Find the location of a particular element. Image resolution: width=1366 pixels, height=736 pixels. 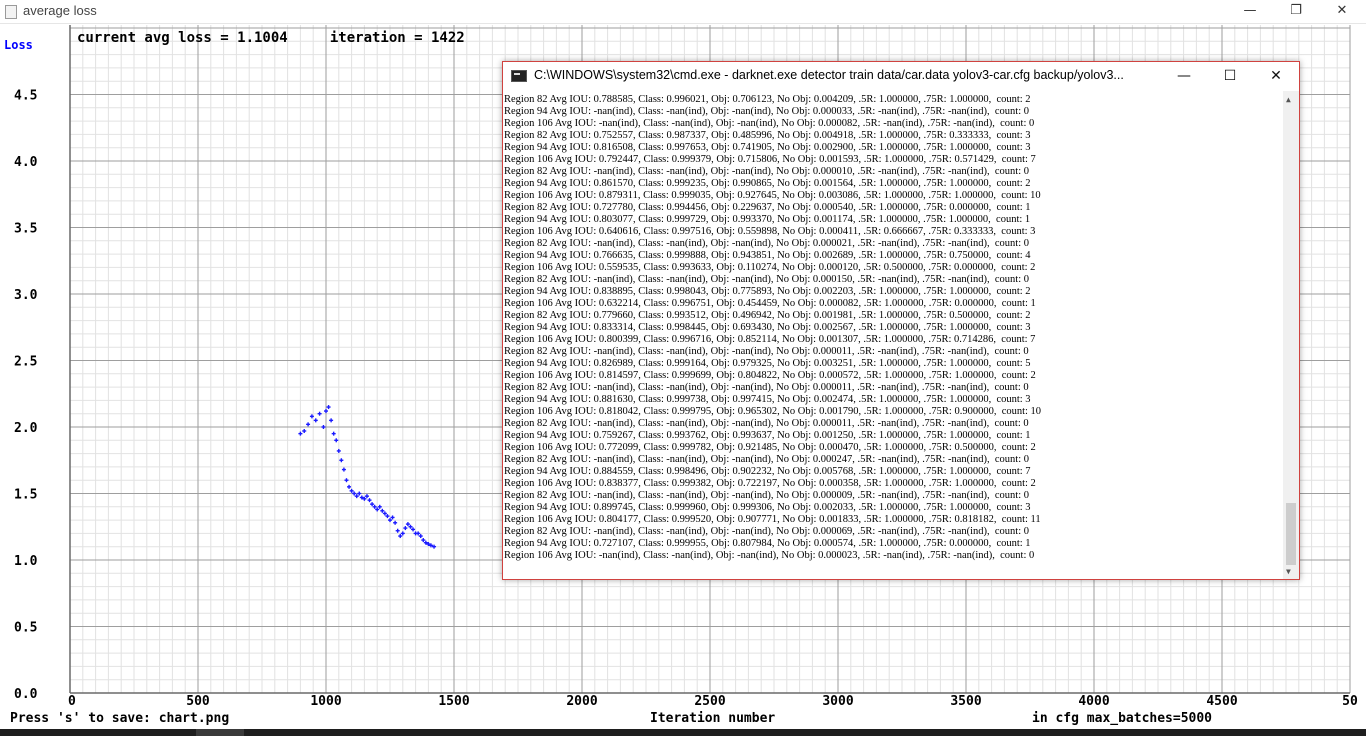

y-tick-label: 4.0 is located at coordinates (26, 162).